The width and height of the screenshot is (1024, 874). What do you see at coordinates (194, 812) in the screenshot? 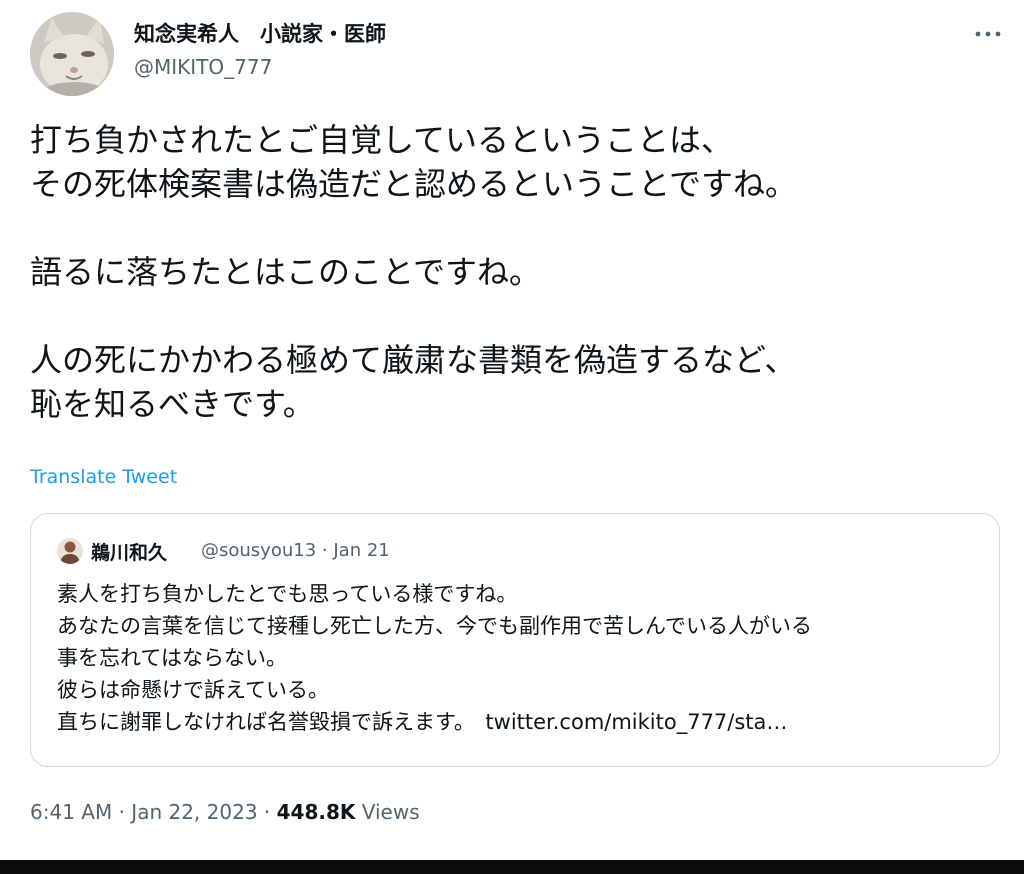
I see `tweet-date: Jan 22, 2023` at bounding box center [194, 812].